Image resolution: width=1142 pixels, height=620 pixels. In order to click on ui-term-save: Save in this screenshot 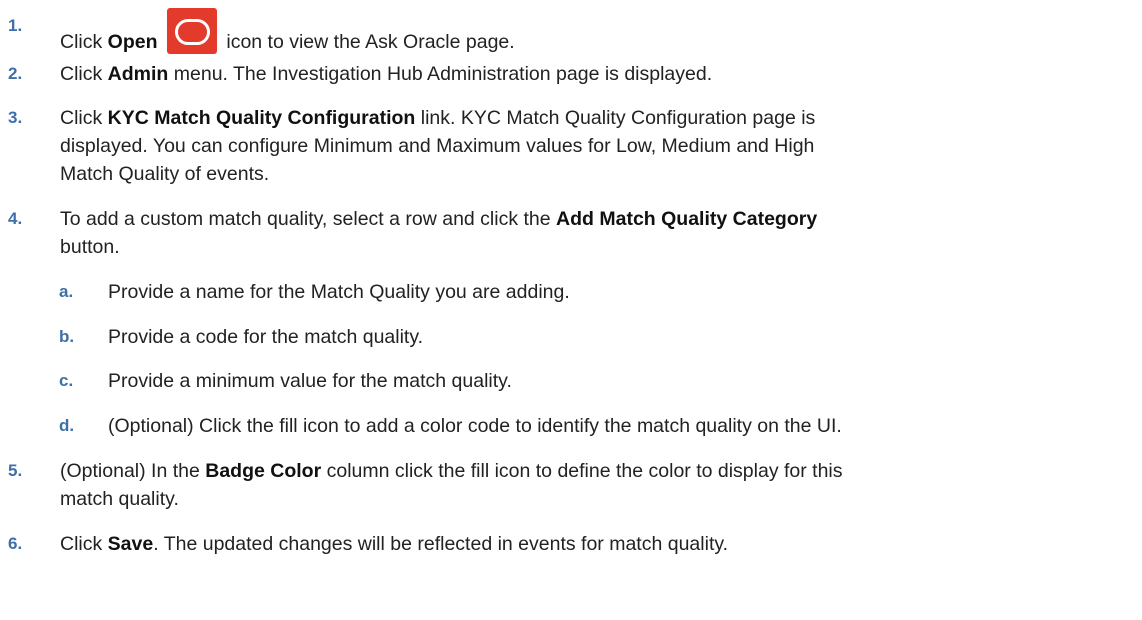, I will do `click(130, 544)`.